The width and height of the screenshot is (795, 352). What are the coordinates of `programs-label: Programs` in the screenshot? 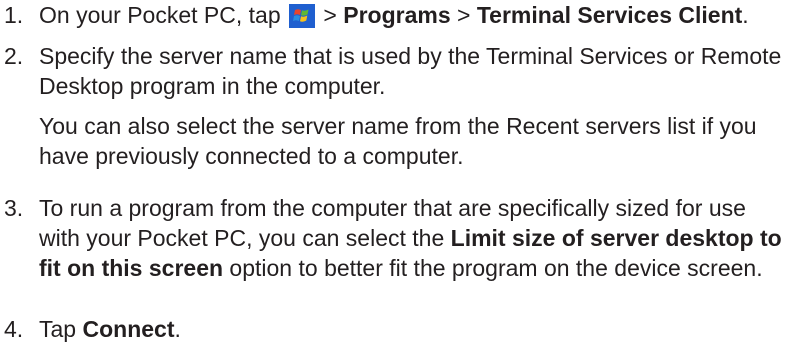 It's located at (397, 15).